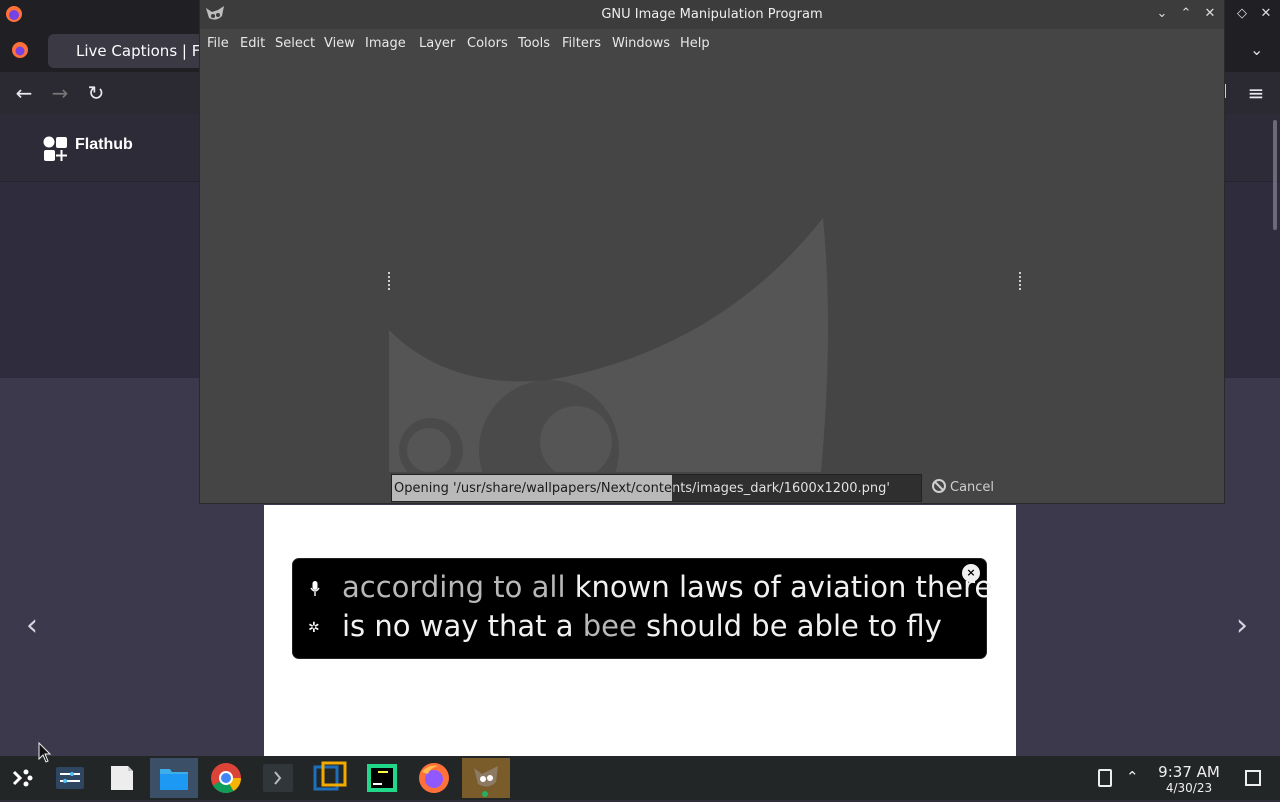 This screenshot has width=1280, height=802. I want to click on page-scrollbar, so click(1275, 175).